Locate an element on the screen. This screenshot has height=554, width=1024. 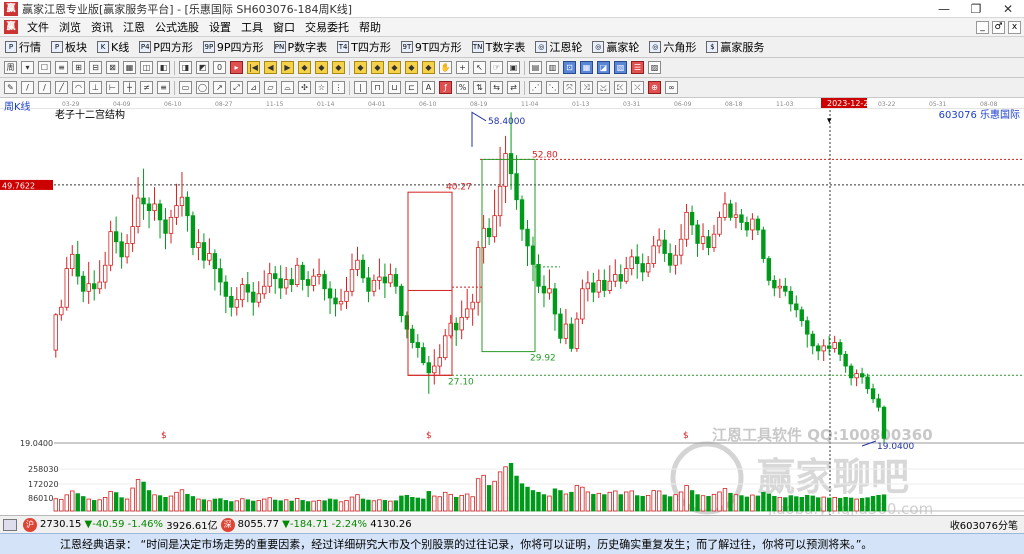
tab-4: 9P 9P四方形 is located at coordinates (233, 47).